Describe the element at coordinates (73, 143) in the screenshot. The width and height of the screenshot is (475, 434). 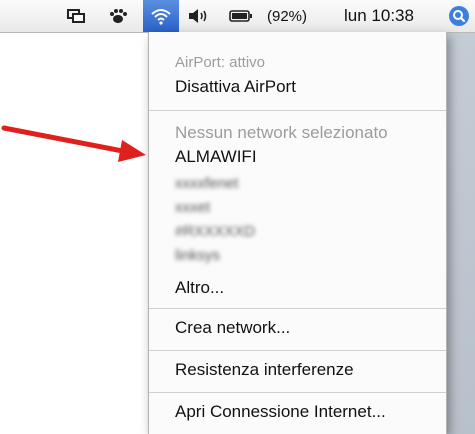
I see `red-arrow-annotation` at that location.